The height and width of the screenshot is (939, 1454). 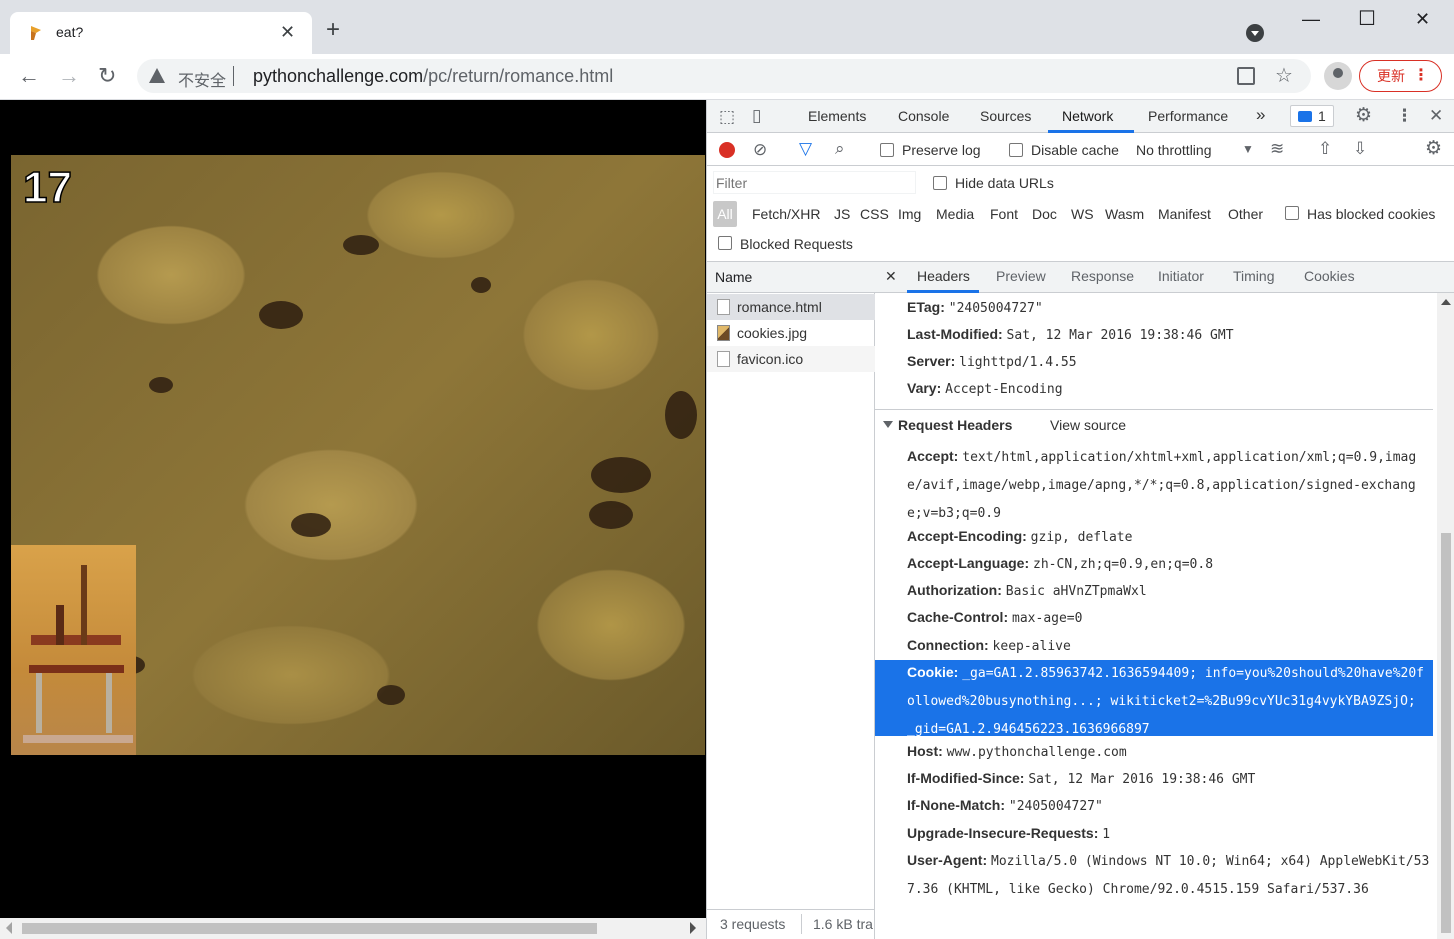 What do you see at coordinates (791, 277) in the screenshot?
I see `name-column-header: Name` at bounding box center [791, 277].